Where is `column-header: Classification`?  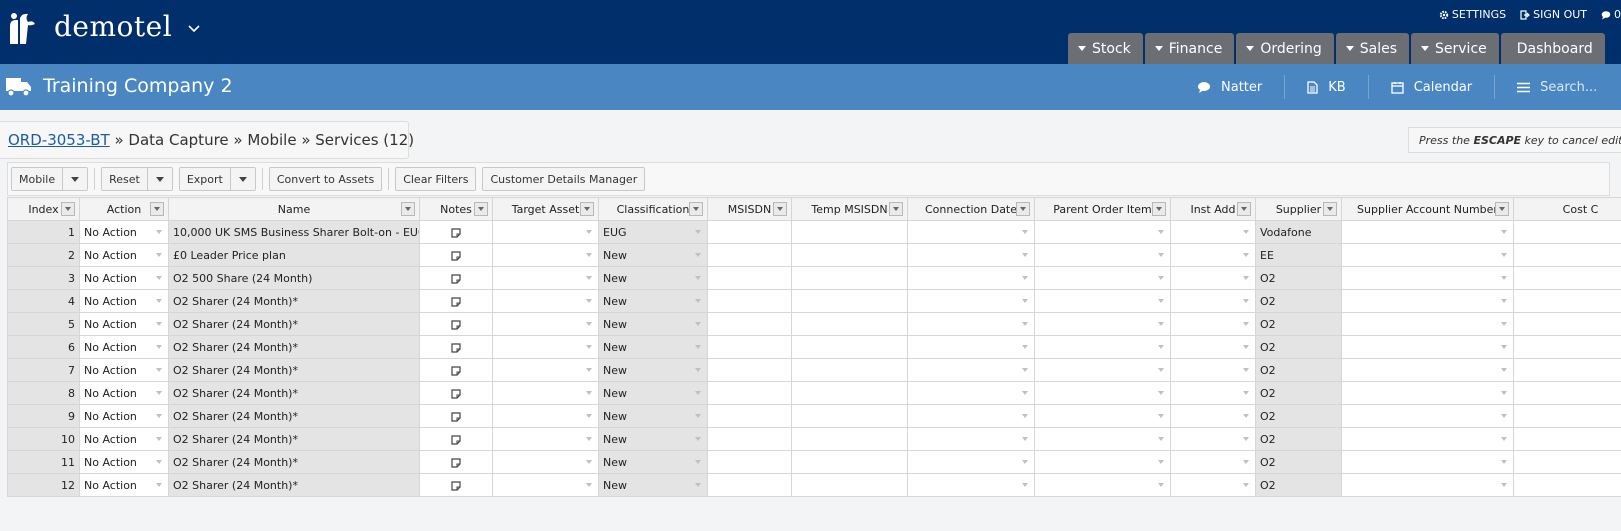 column-header: Classification is located at coordinates (653, 209).